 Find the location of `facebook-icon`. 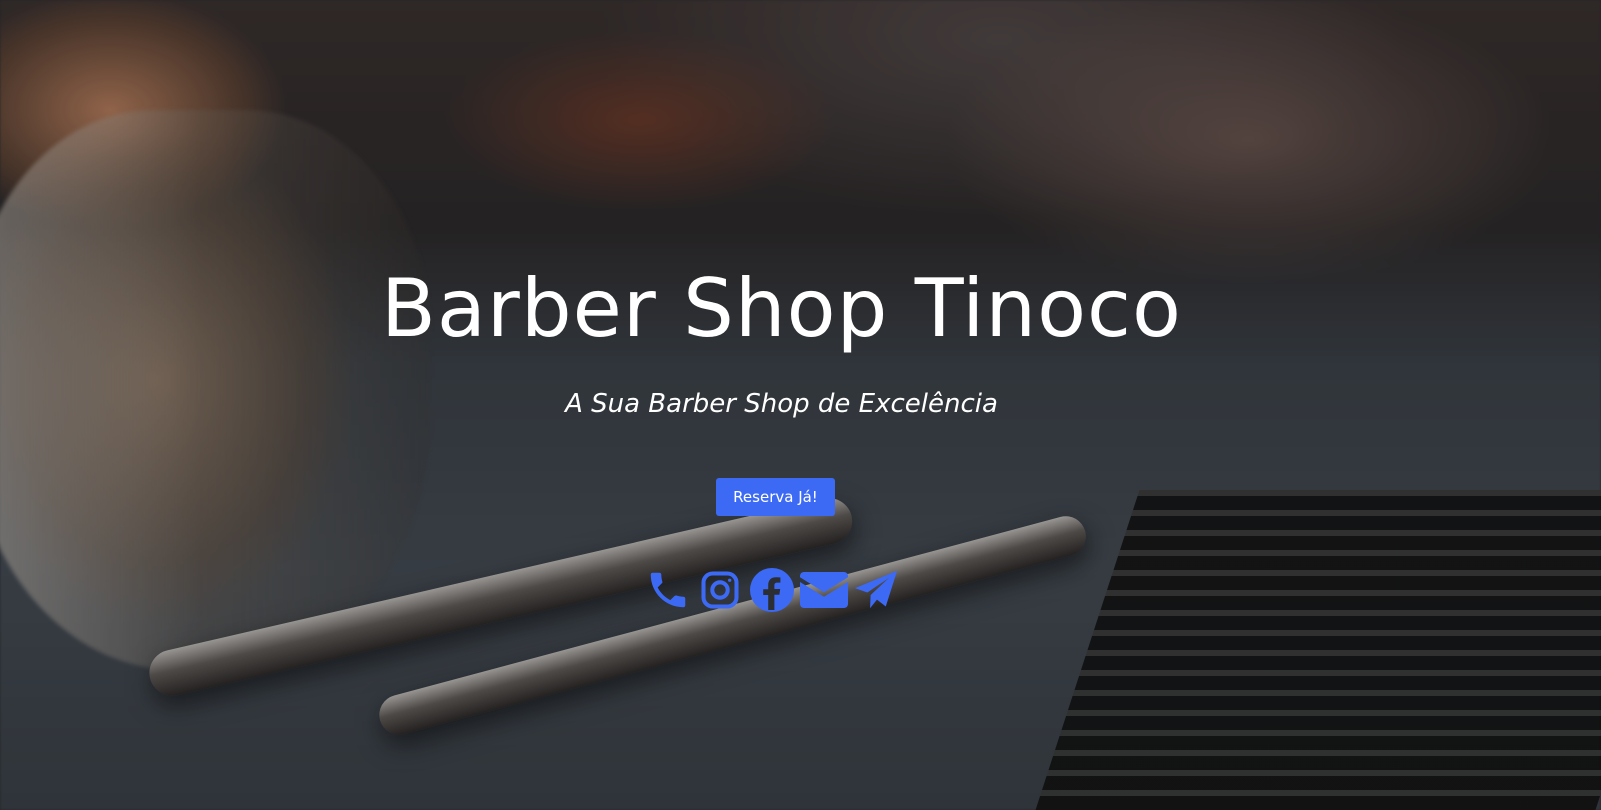

facebook-icon is located at coordinates (772, 590).